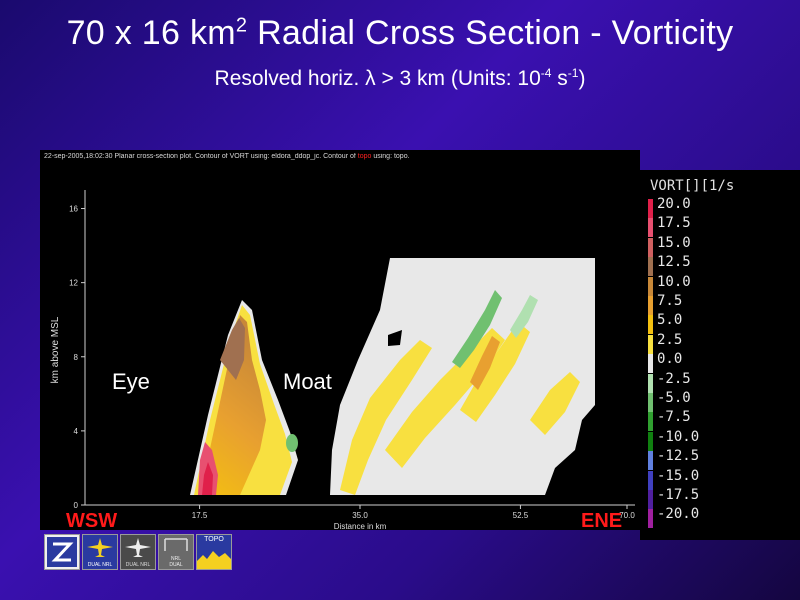 The image size is (800, 600). Describe the element at coordinates (360, 515) in the screenshot. I see `x-tick-label: 35.0` at that location.